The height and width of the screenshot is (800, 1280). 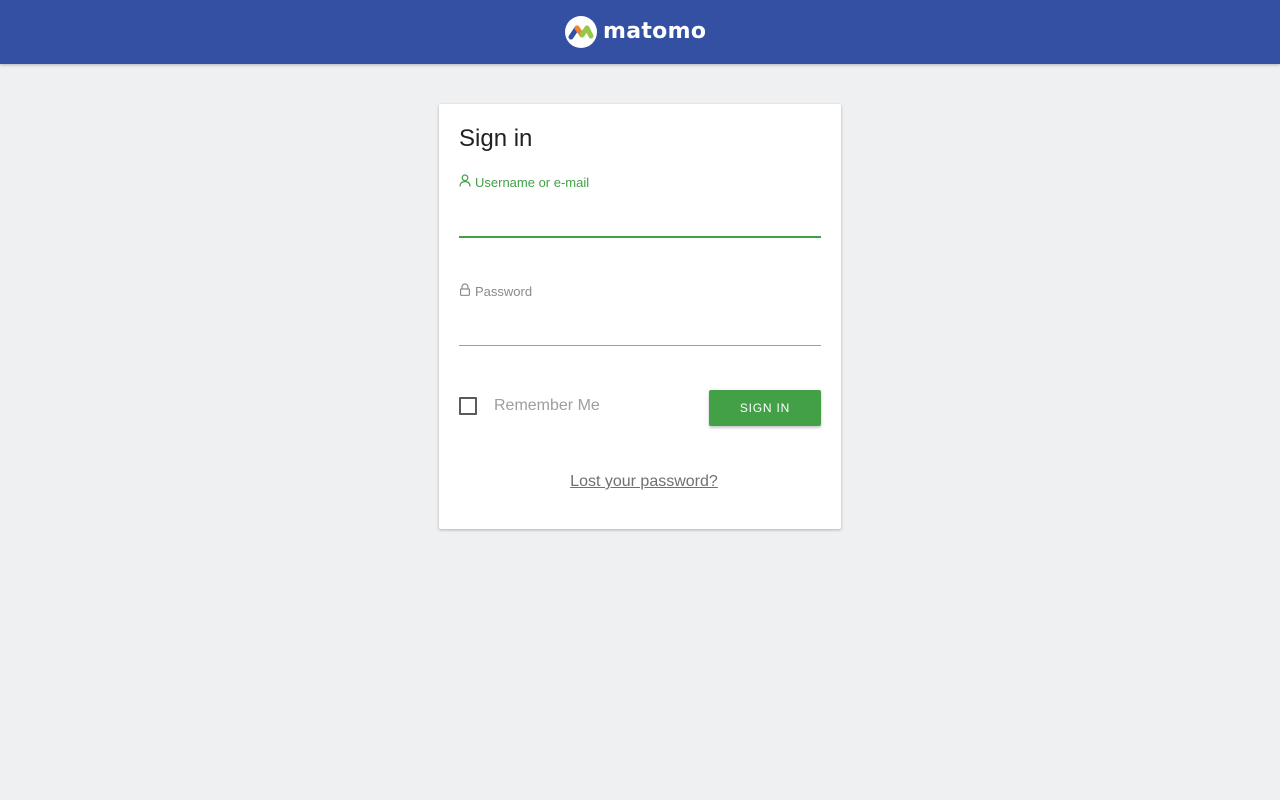 I want to click on password-label: Password, so click(x=495, y=291).